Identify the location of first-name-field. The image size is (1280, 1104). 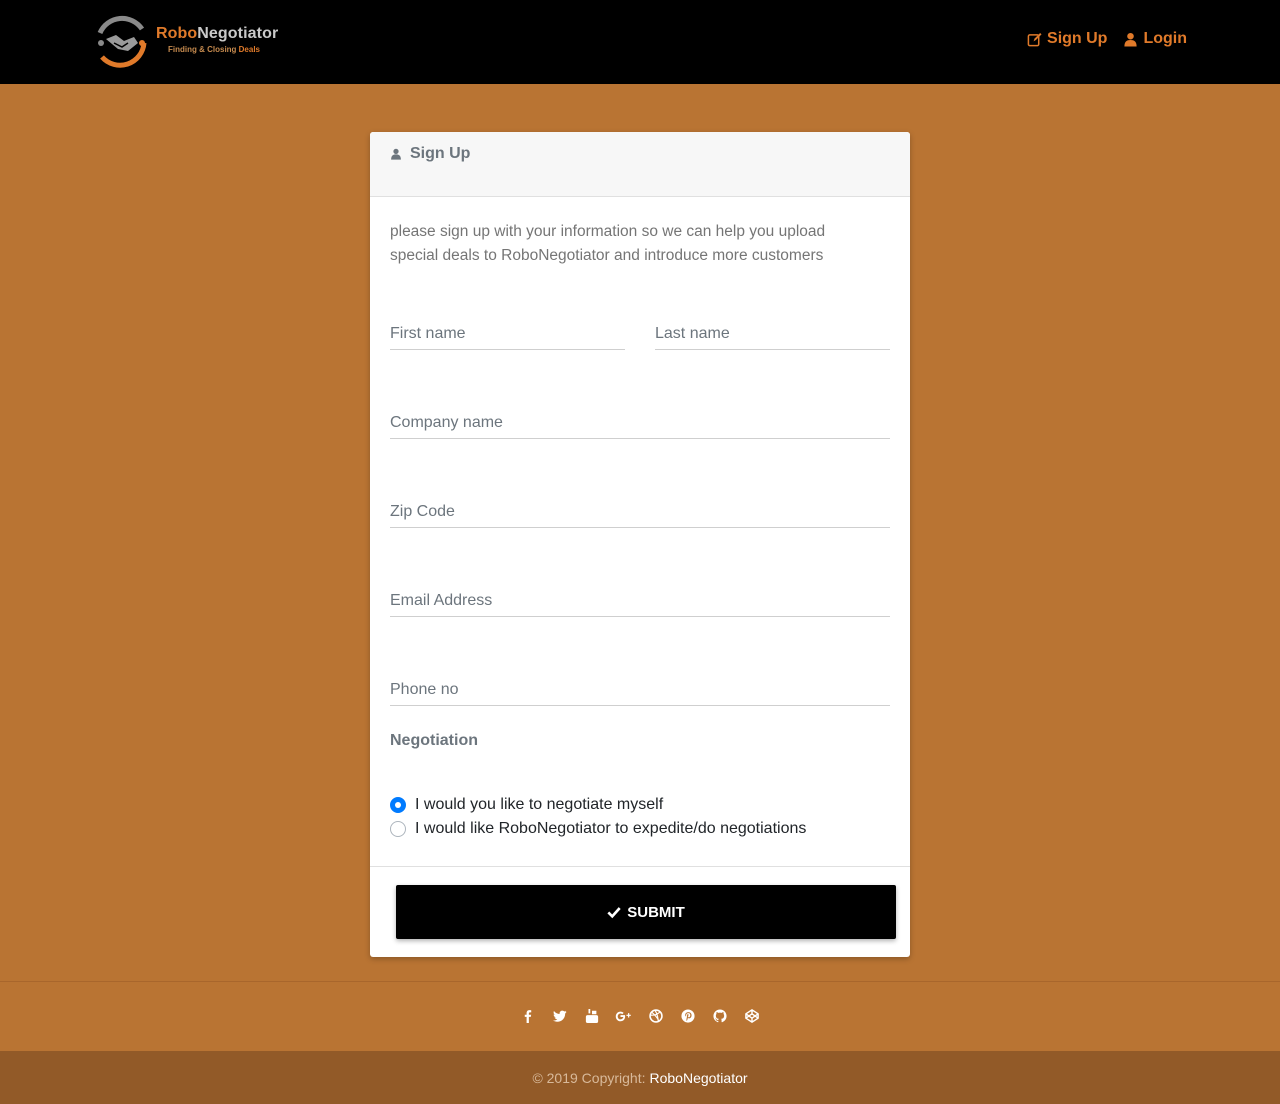
(507, 335).